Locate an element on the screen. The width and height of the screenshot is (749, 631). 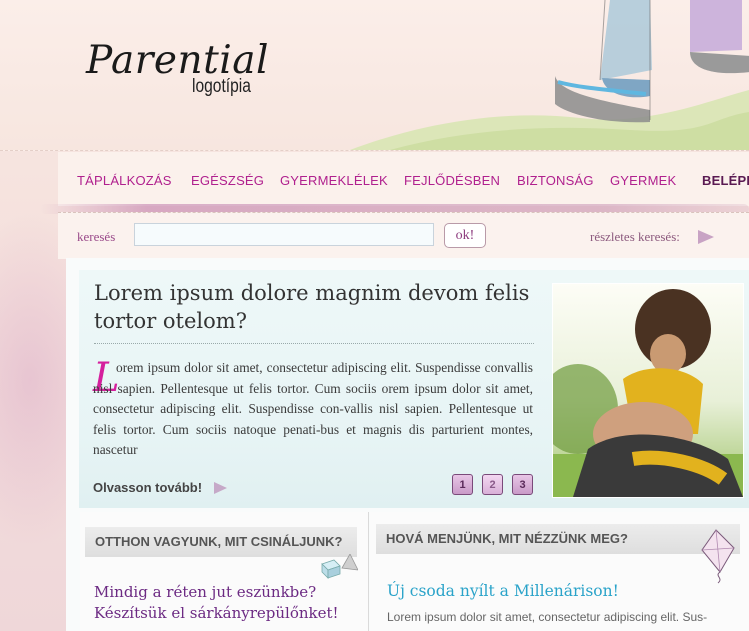
read-more-link: Olvasson tovább! is located at coordinates (147, 487).